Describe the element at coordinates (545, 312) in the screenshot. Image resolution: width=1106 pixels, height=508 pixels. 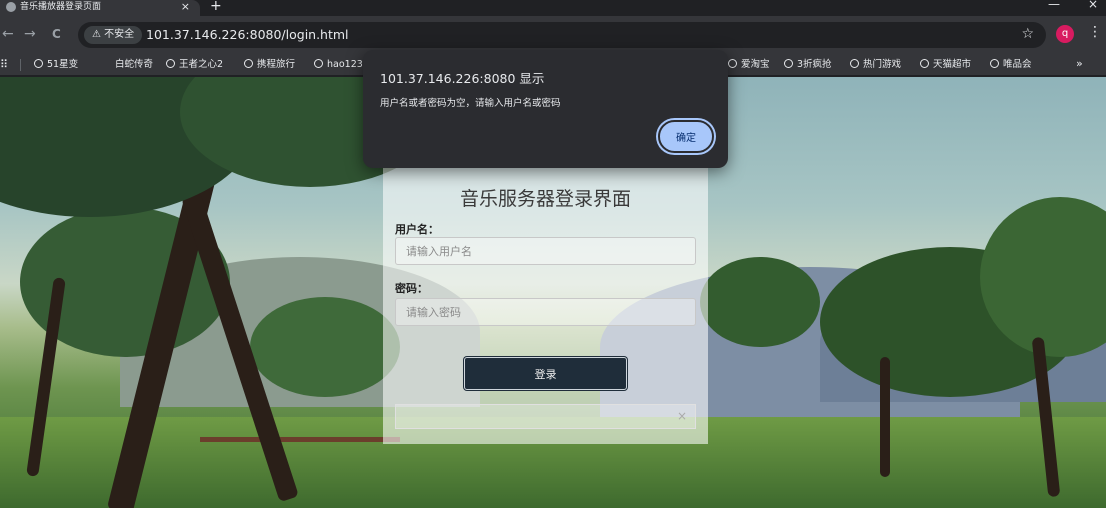
I see `password-input` at that location.